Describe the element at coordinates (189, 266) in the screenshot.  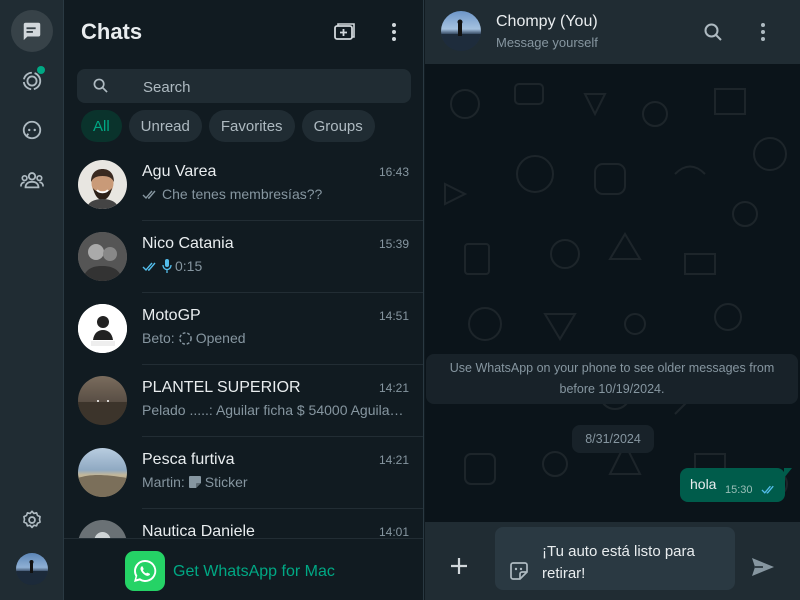
I see `chat-preview-text: 0:15` at that location.